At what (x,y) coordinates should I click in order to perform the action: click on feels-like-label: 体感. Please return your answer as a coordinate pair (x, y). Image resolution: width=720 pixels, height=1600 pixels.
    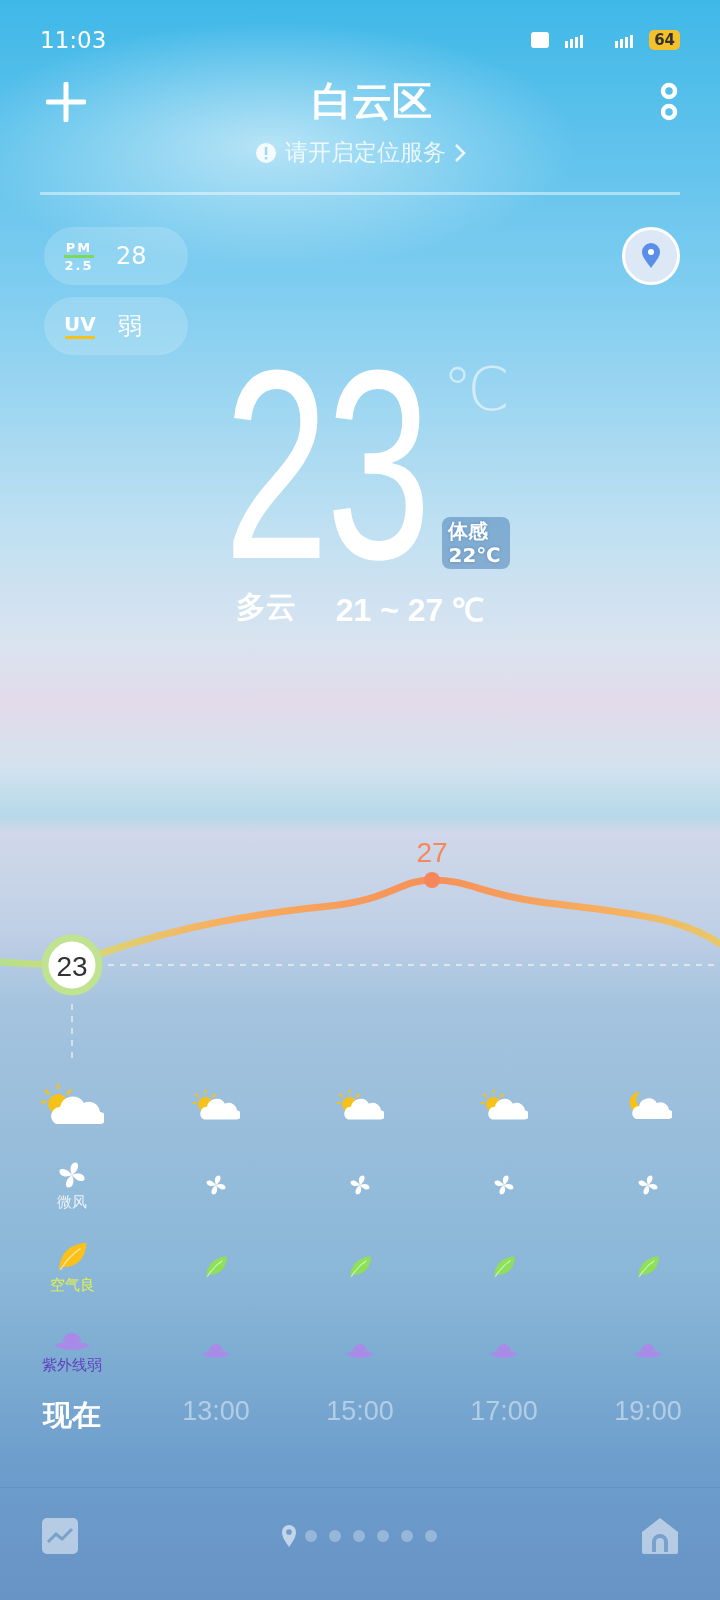
    Looking at the image, I should click on (469, 531).